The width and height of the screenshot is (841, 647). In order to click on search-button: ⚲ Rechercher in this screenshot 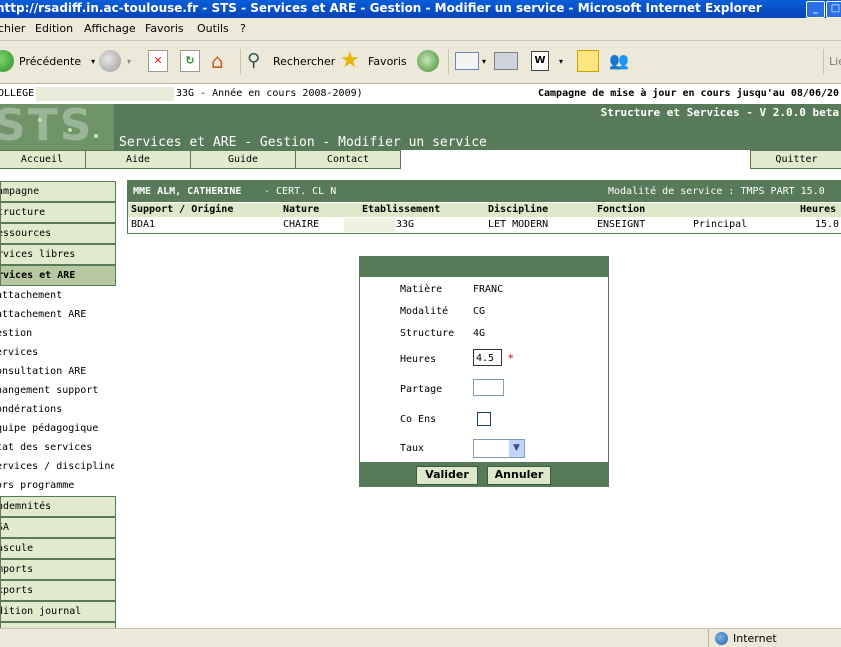, I will do `click(291, 61)`.